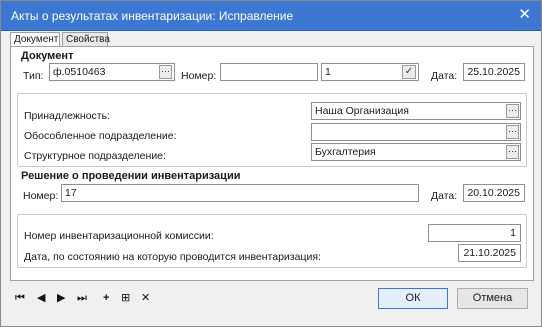 This screenshot has height=327, width=542. What do you see at coordinates (131, 176) in the screenshot?
I see `decision-section-title: Решение о проведении инвентаризации` at bounding box center [131, 176].